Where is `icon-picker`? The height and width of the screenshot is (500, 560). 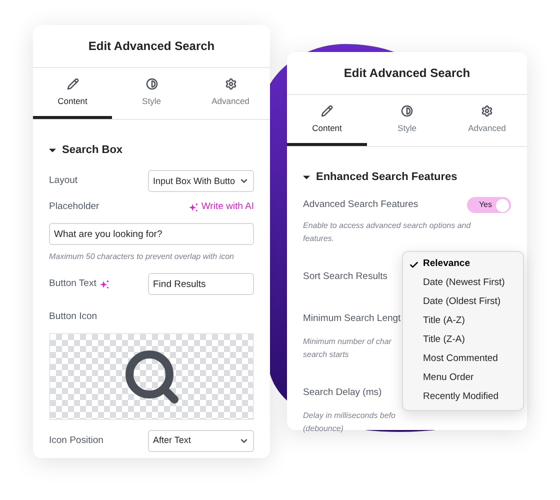 icon-picker is located at coordinates (151, 376).